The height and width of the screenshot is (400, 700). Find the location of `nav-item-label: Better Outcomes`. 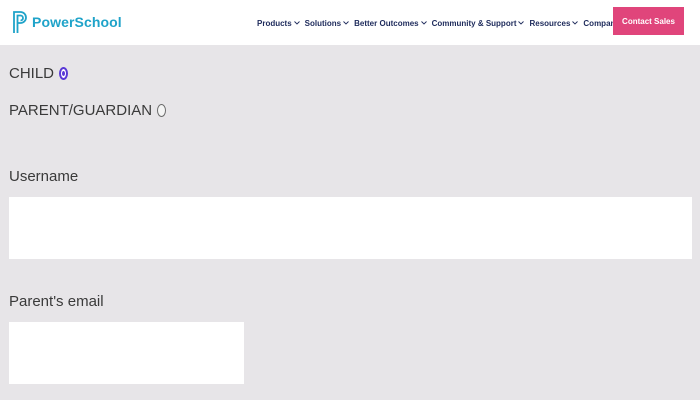

nav-item-label: Better Outcomes is located at coordinates (386, 23).